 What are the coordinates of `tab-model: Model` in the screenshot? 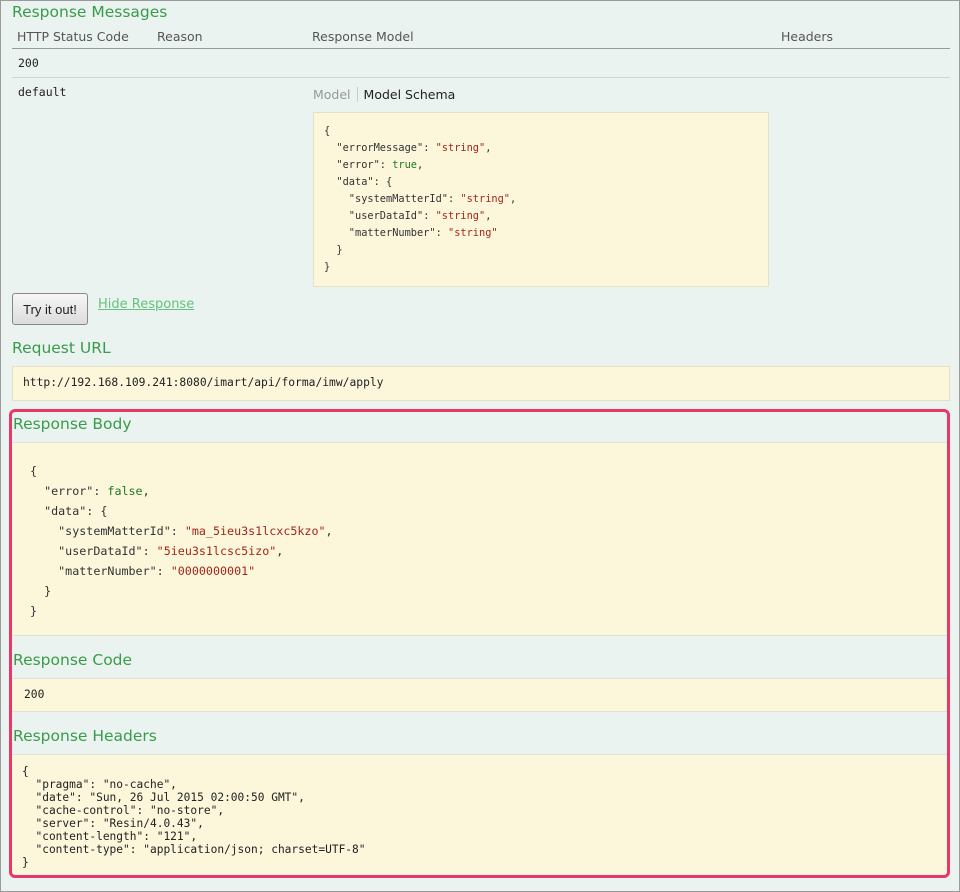 It's located at (335, 94).